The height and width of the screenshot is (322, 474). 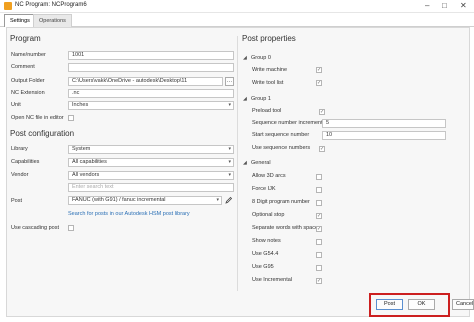 What do you see at coordinates (281, 148) in the screenshot?
I see `prop-label: Use sequence numbers` at bounding box center [281, 148].